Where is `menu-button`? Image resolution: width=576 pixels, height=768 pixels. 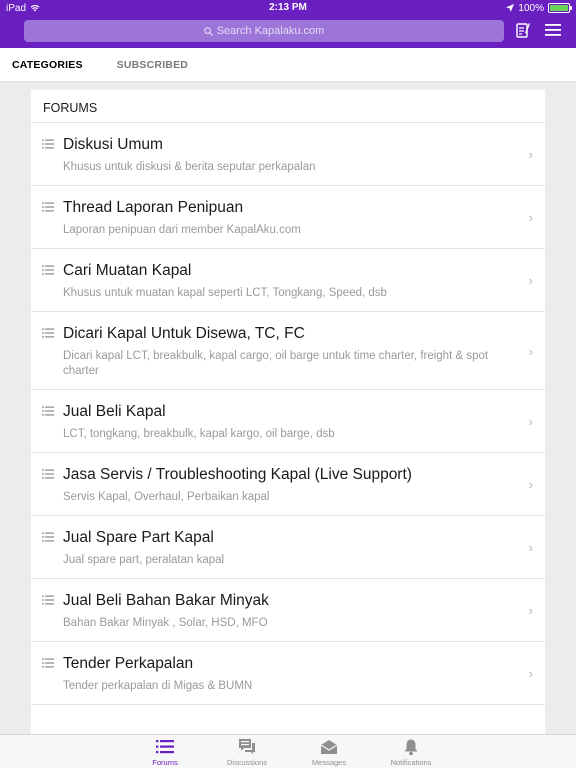
menu-button is located at coordinates (553, 30).